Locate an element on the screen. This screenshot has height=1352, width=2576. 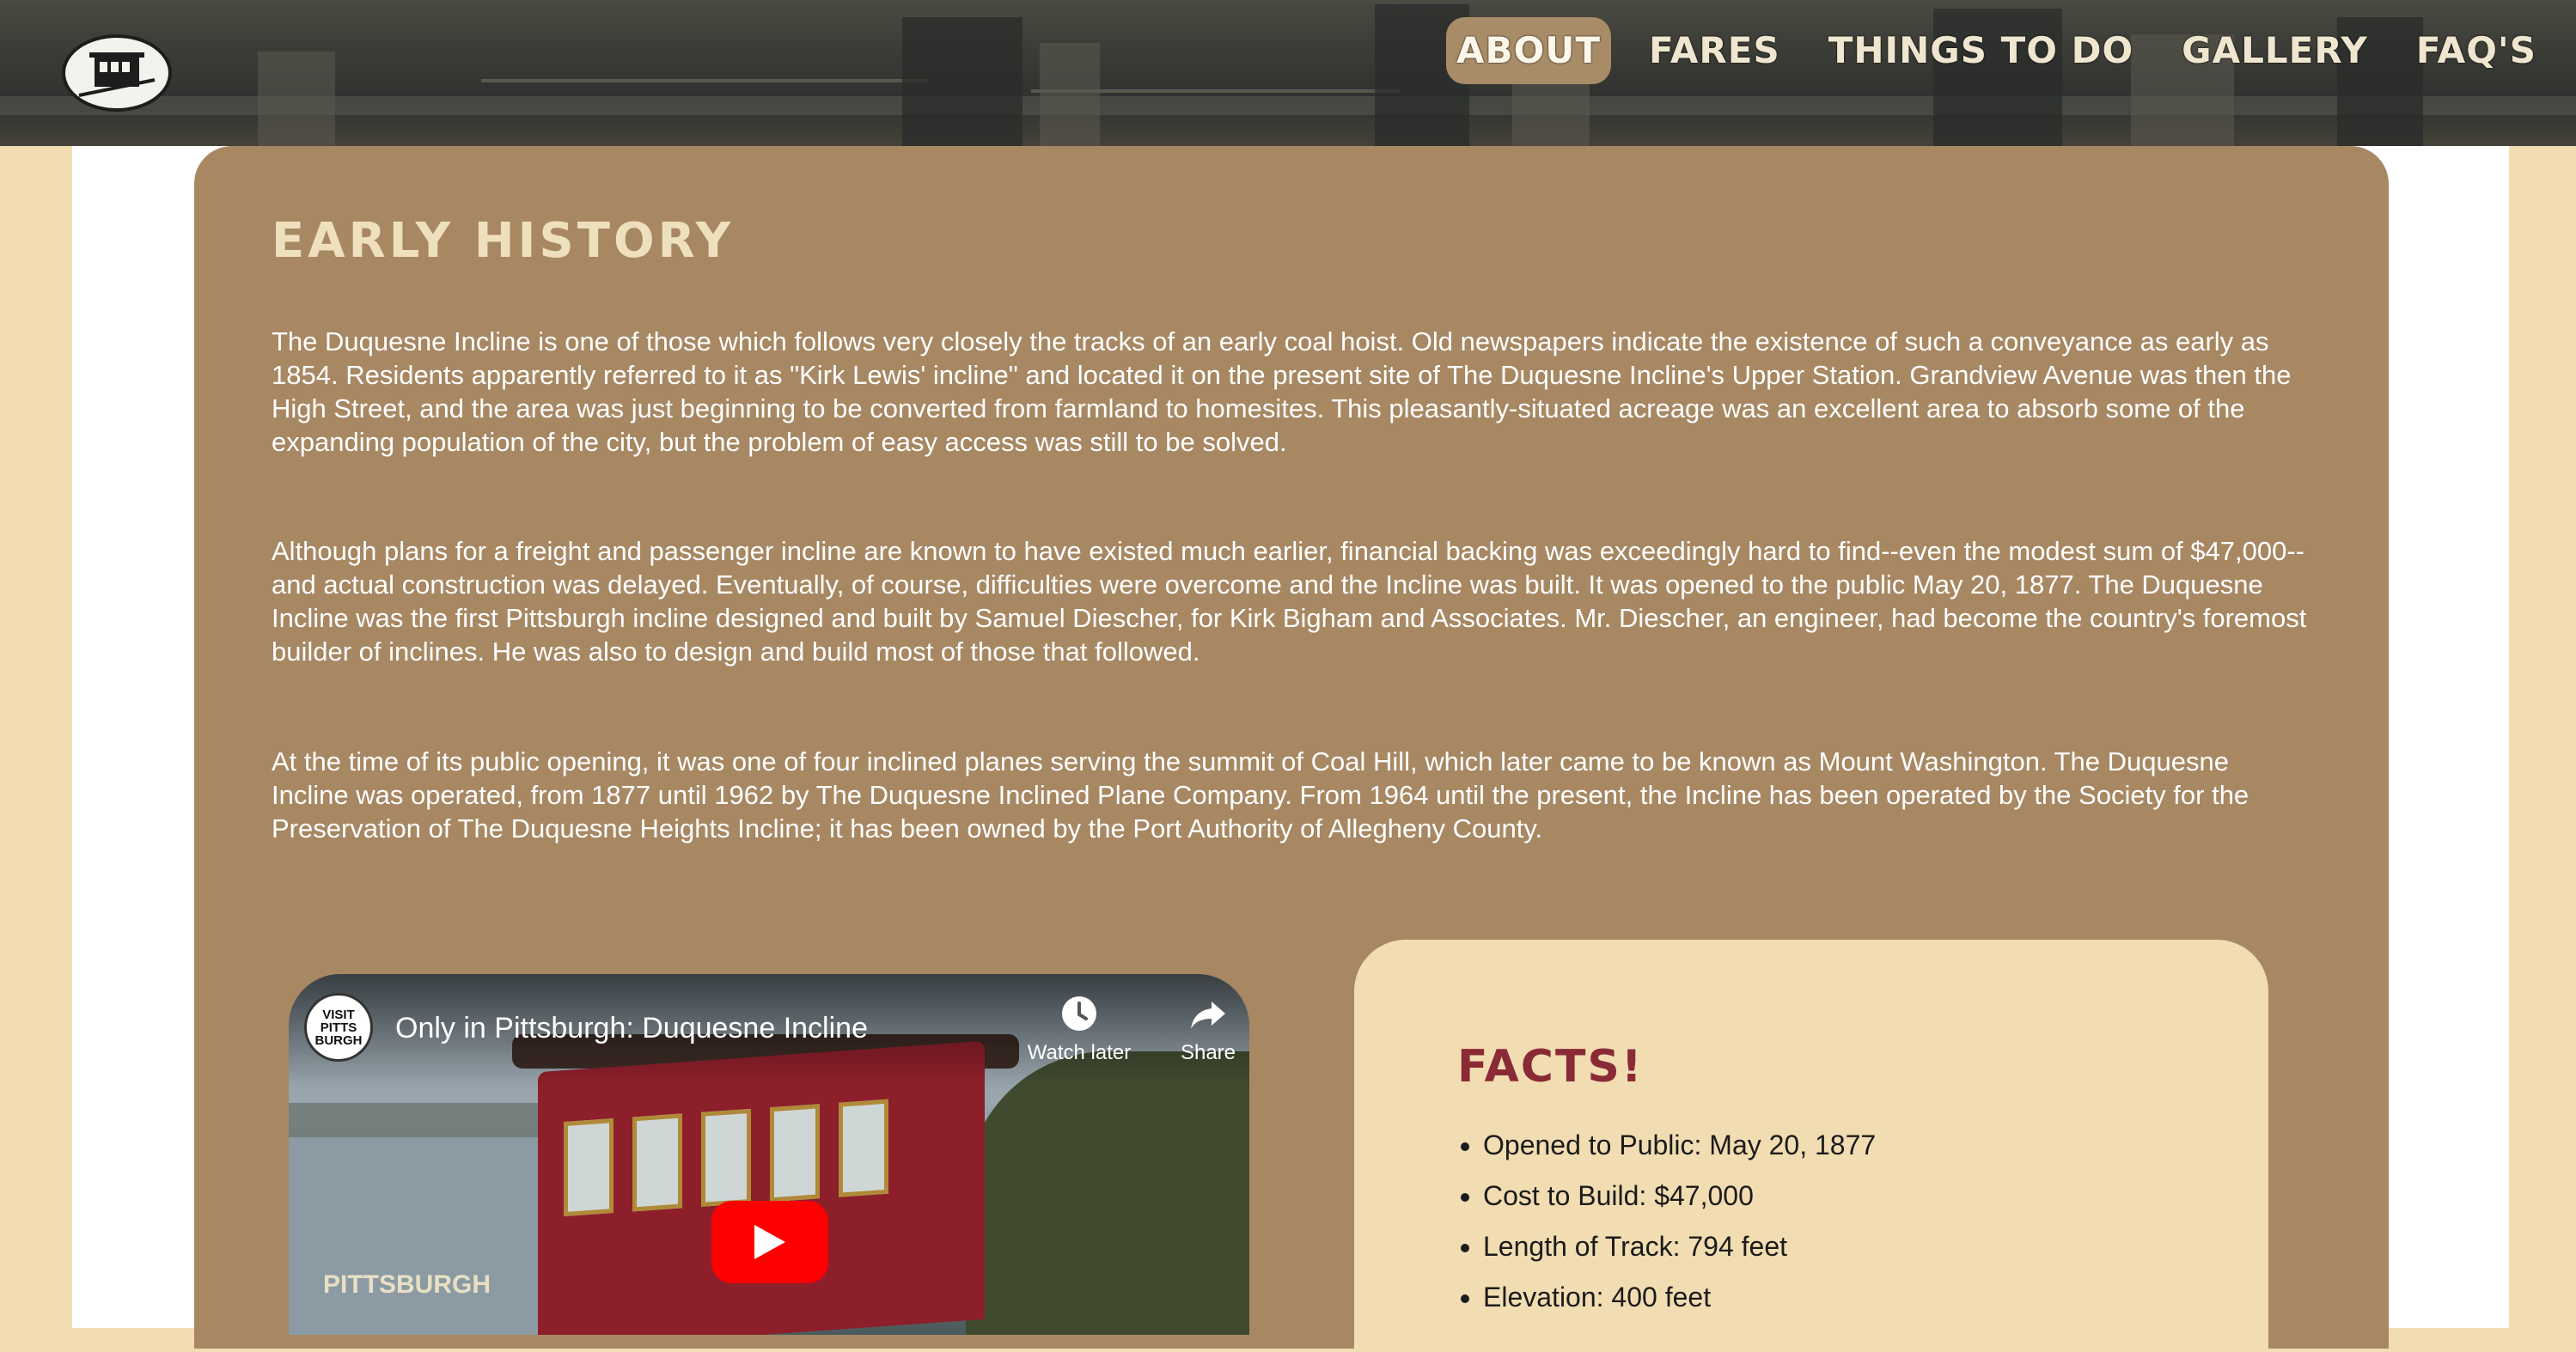
video-brand-watermark: PITTSBURGH is located at coordinates (407, 1284).